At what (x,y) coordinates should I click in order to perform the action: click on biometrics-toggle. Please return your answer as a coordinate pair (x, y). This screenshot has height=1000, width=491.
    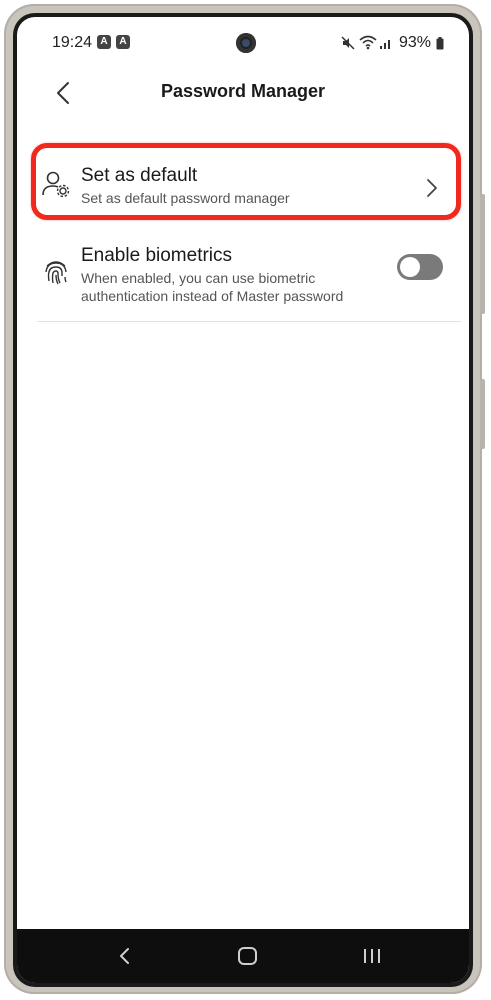
    Looking at the image, I should click on (420, 267).